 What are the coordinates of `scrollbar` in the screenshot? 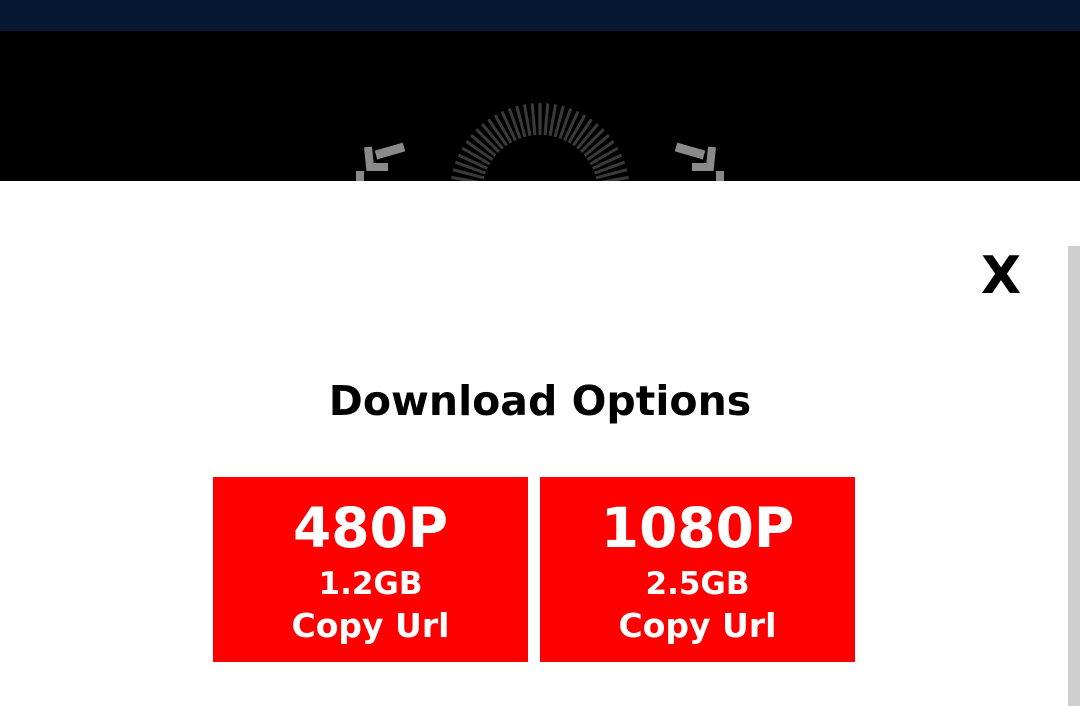 It's located at (1074, 476).